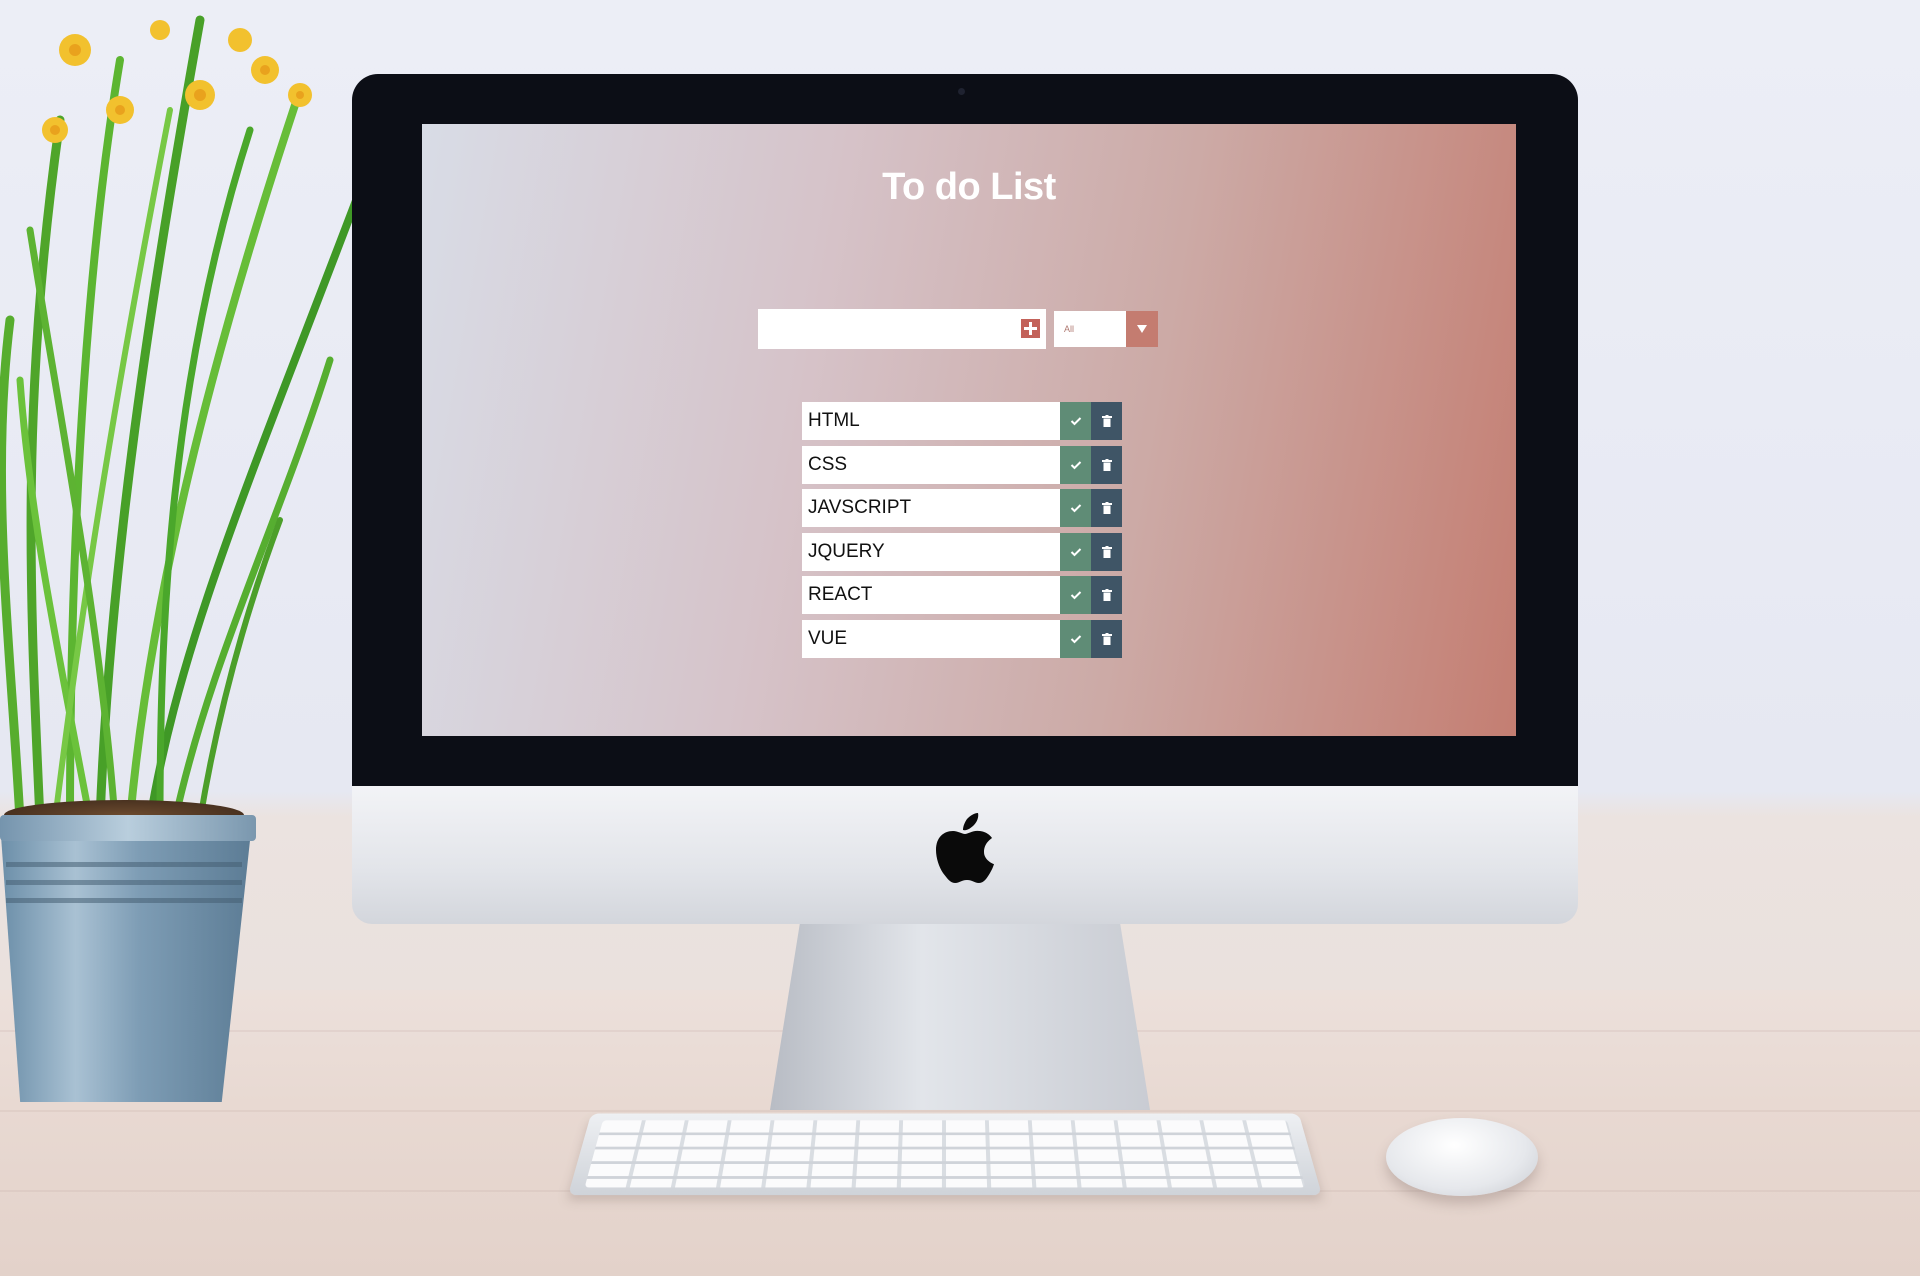  I want to click on todo-item-text: CSS, so click(931, 465).